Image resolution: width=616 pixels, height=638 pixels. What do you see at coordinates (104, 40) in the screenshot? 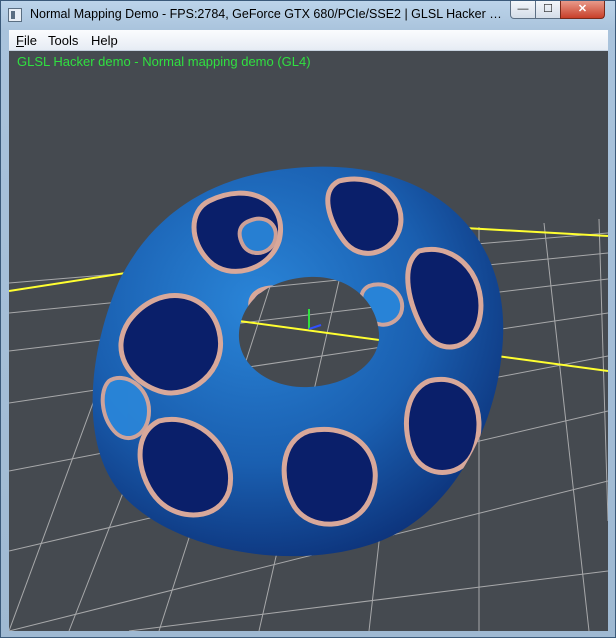
I see `menu-help: Help` at bounding box center [104, 40].